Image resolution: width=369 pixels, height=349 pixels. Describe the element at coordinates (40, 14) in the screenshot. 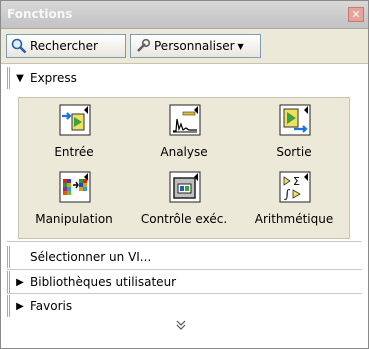

I see `window-title: Fonctions` at that location.